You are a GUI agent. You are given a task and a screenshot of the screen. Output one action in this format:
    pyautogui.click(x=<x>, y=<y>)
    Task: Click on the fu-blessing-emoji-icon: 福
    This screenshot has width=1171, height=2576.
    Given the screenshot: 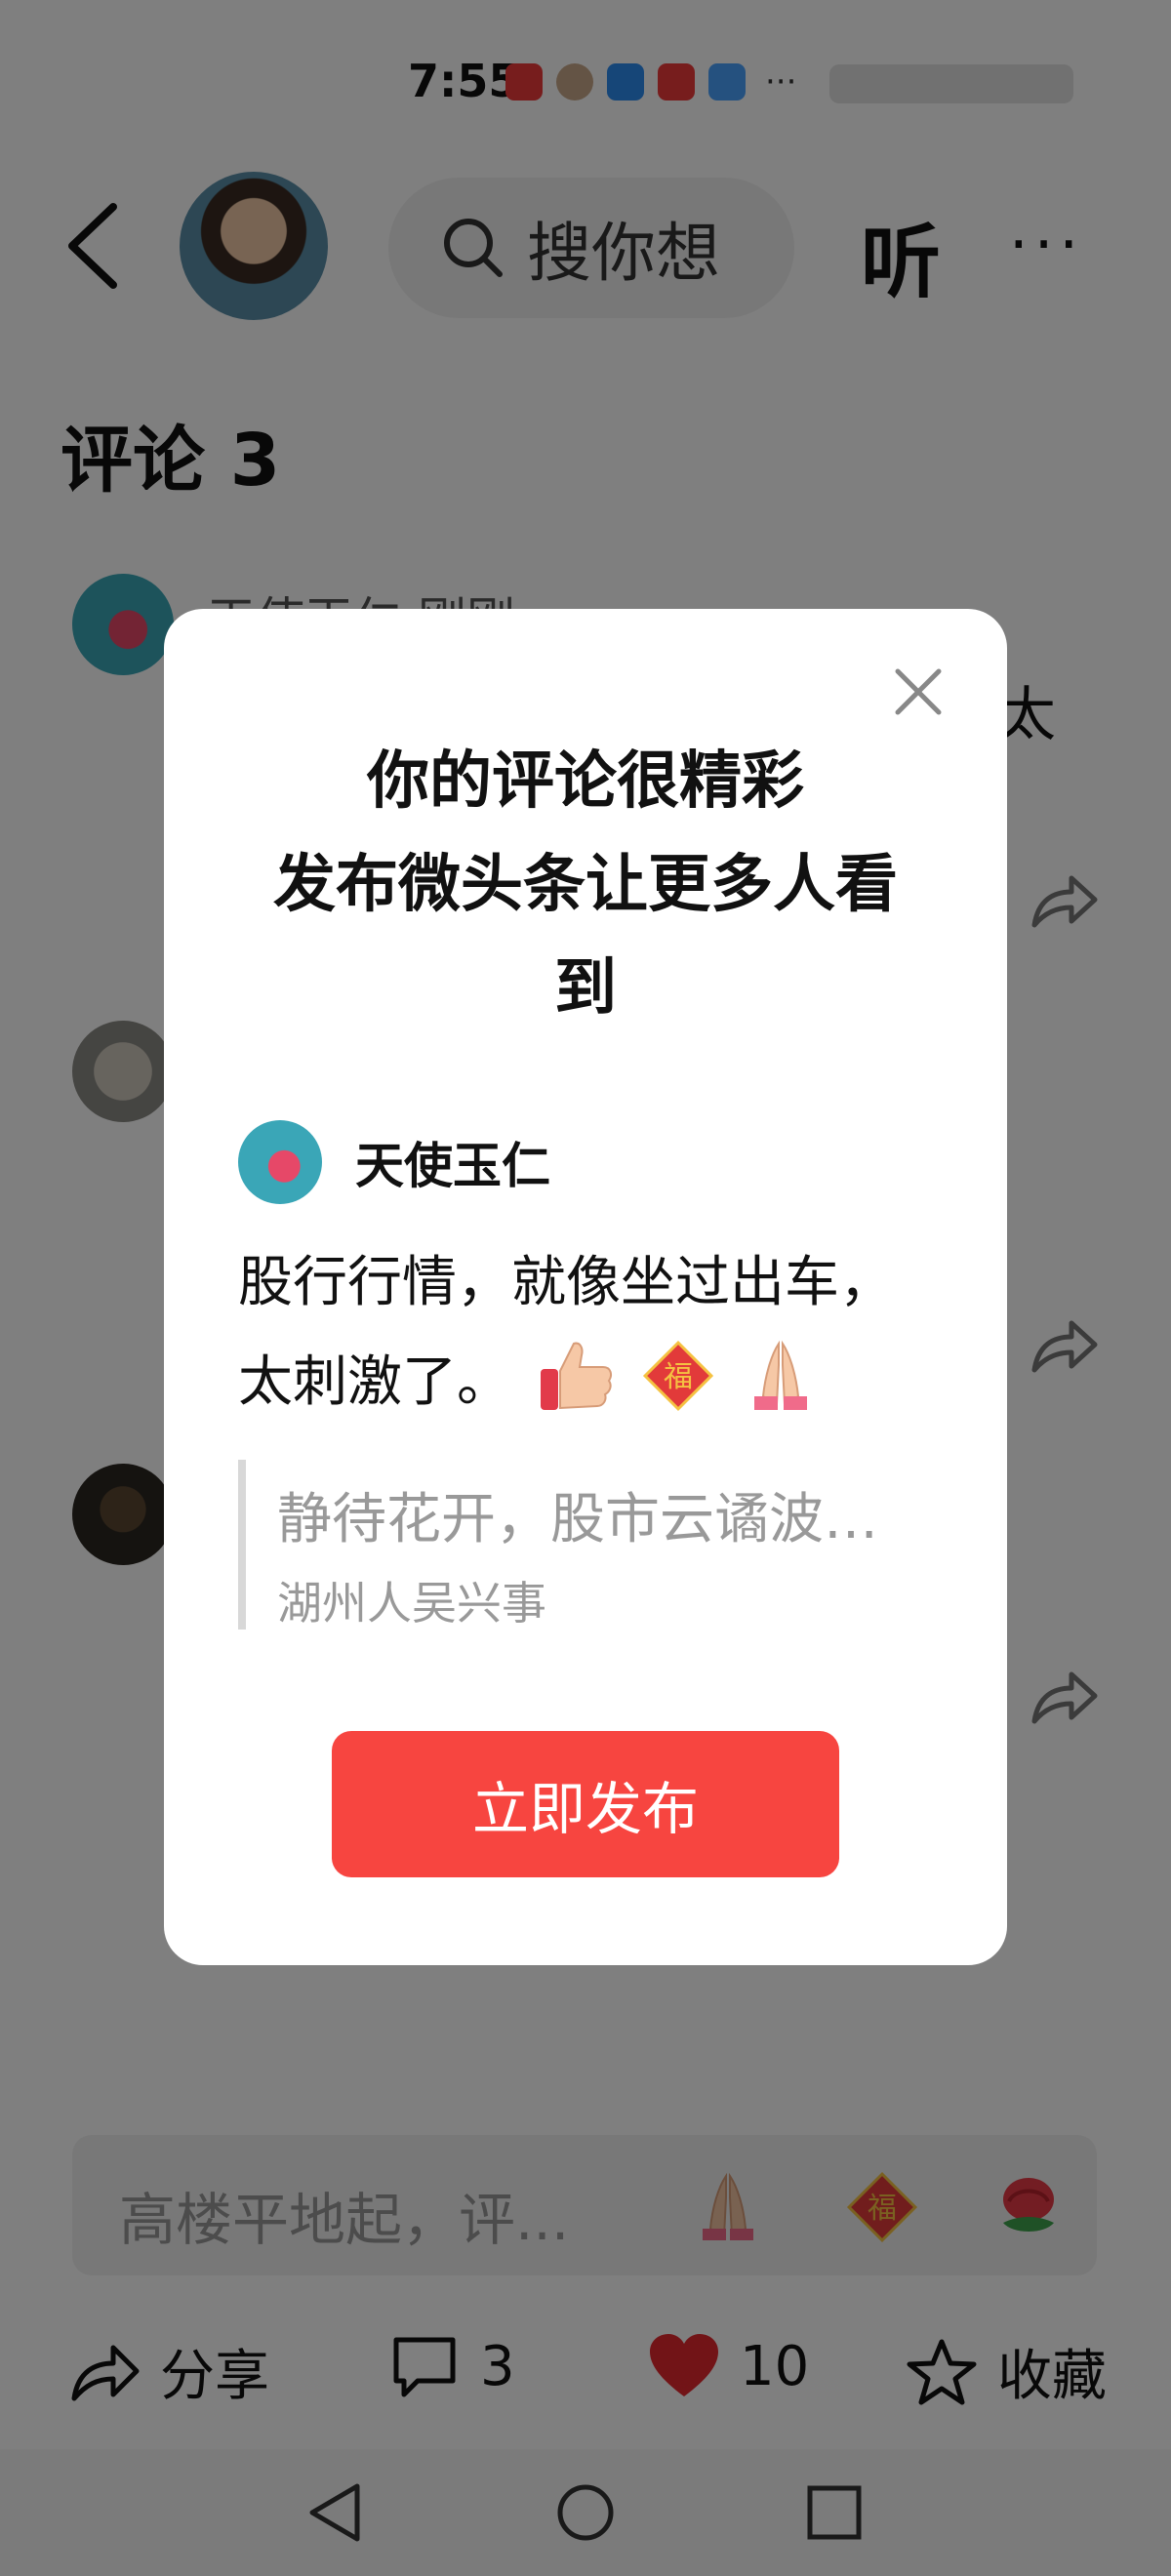 What is the action you would take?
    pyautogui.click(x=677, y=1376)
    